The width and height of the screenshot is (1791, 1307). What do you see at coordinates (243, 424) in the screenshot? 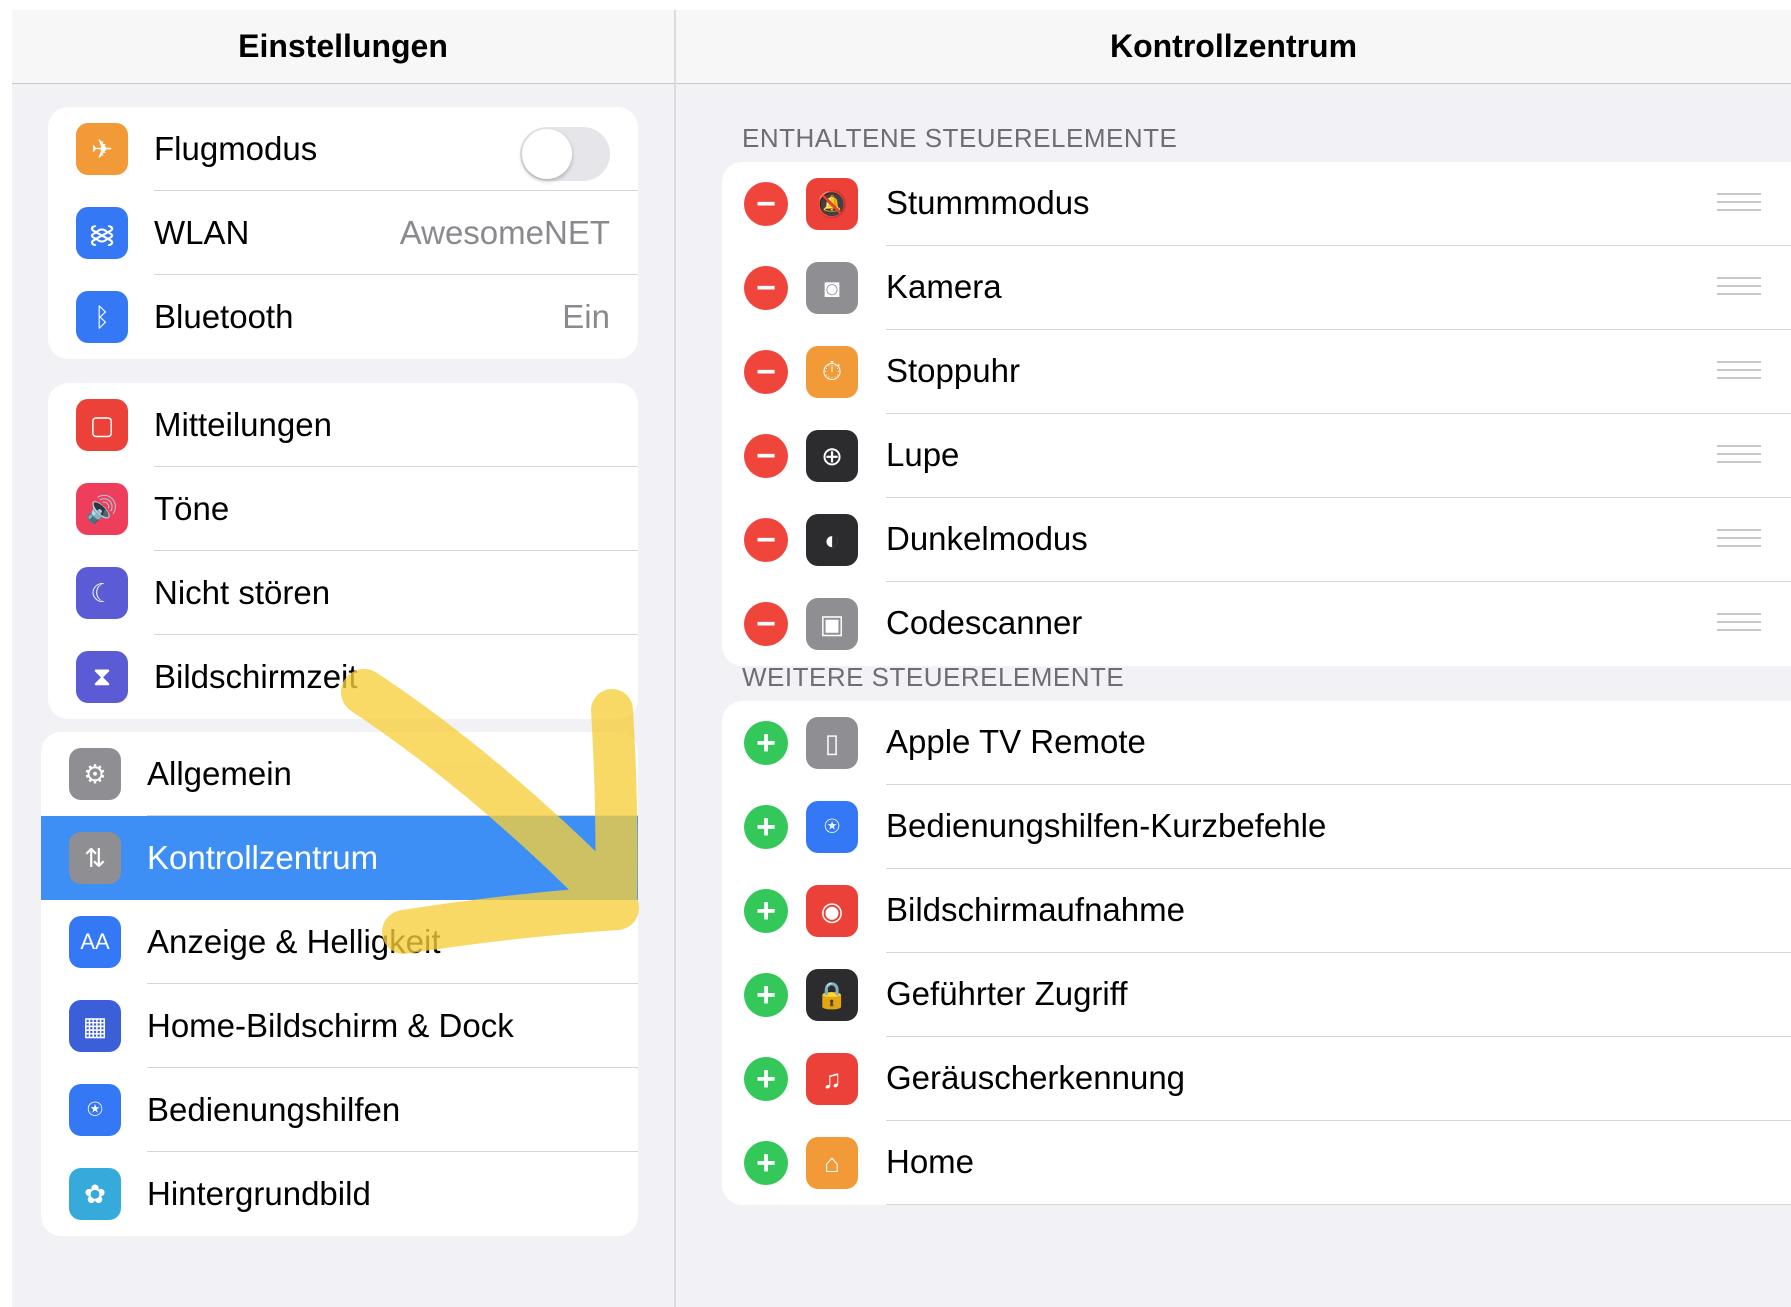
I see `sidebar-item-label: Mitteilungen` at bounding box center [243, 424].